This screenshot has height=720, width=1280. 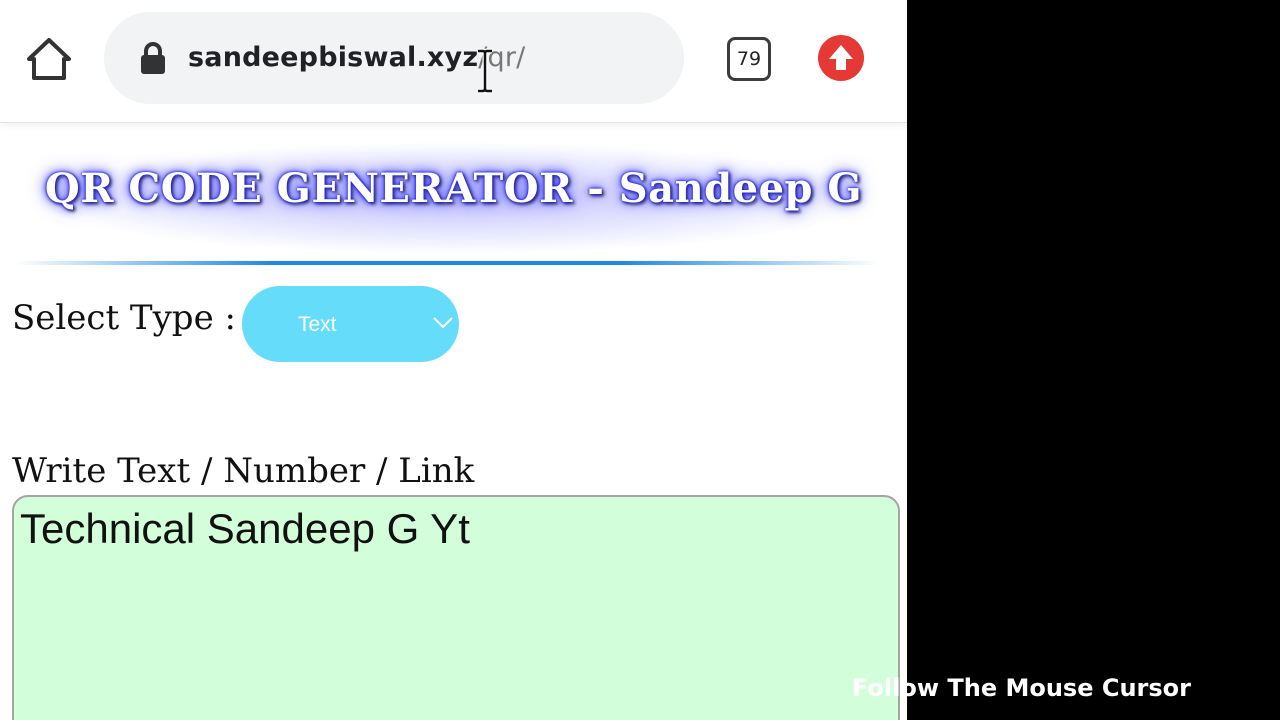 I want to click on home-icon, so click(x=49, y=59).